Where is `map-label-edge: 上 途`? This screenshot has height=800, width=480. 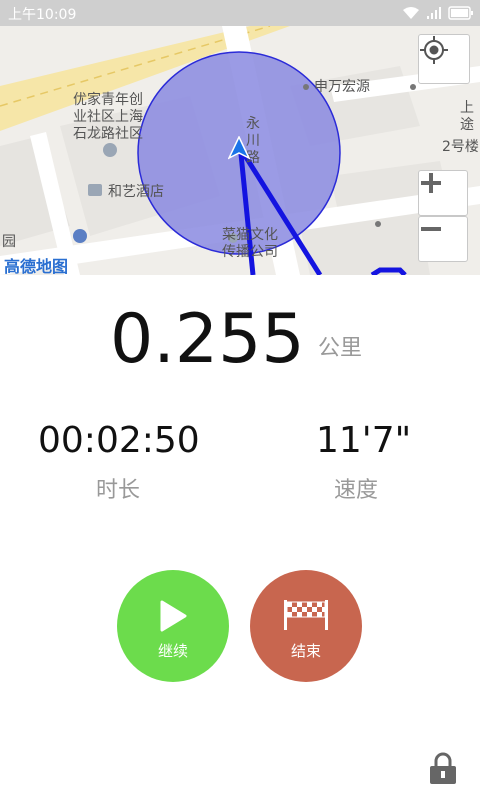
map-label-edge: 上 途 is located at coordinates (467, 116).